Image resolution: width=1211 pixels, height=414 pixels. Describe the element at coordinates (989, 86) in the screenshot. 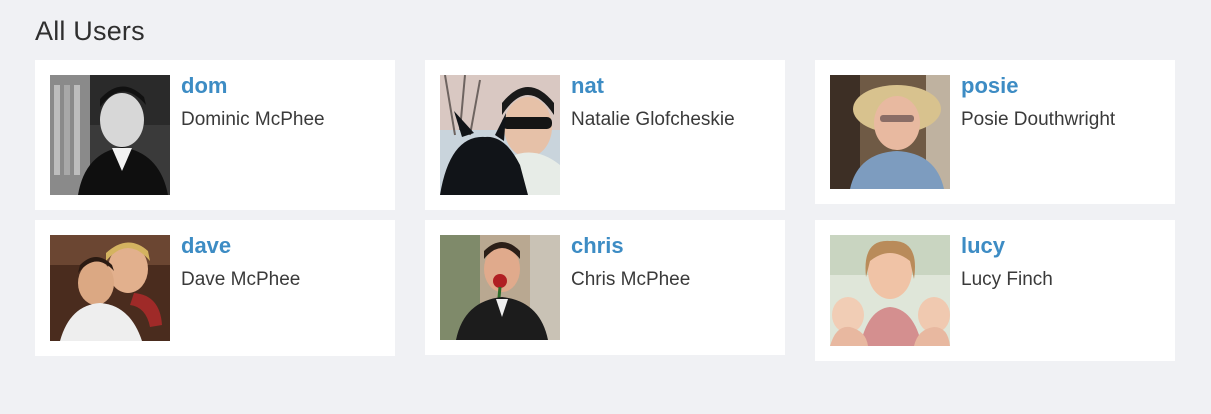

I see `username-link: posie` at that location.